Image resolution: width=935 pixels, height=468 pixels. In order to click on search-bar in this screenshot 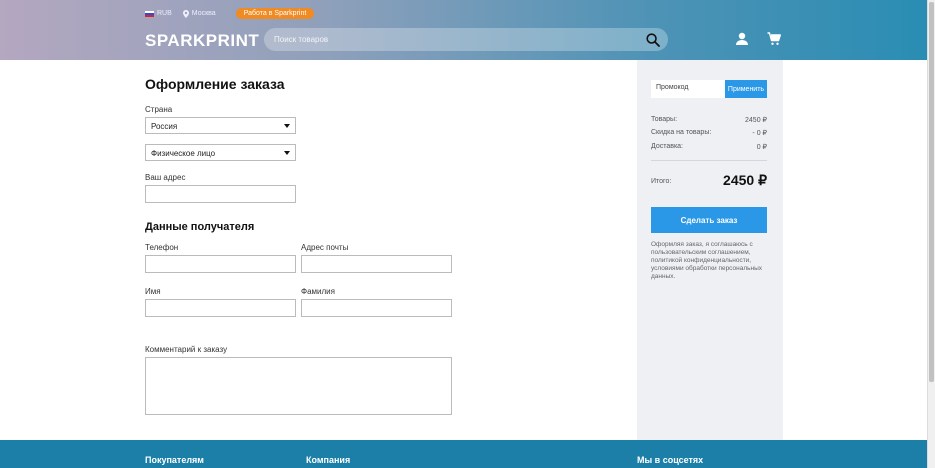, I will do `click(466, 39)`.